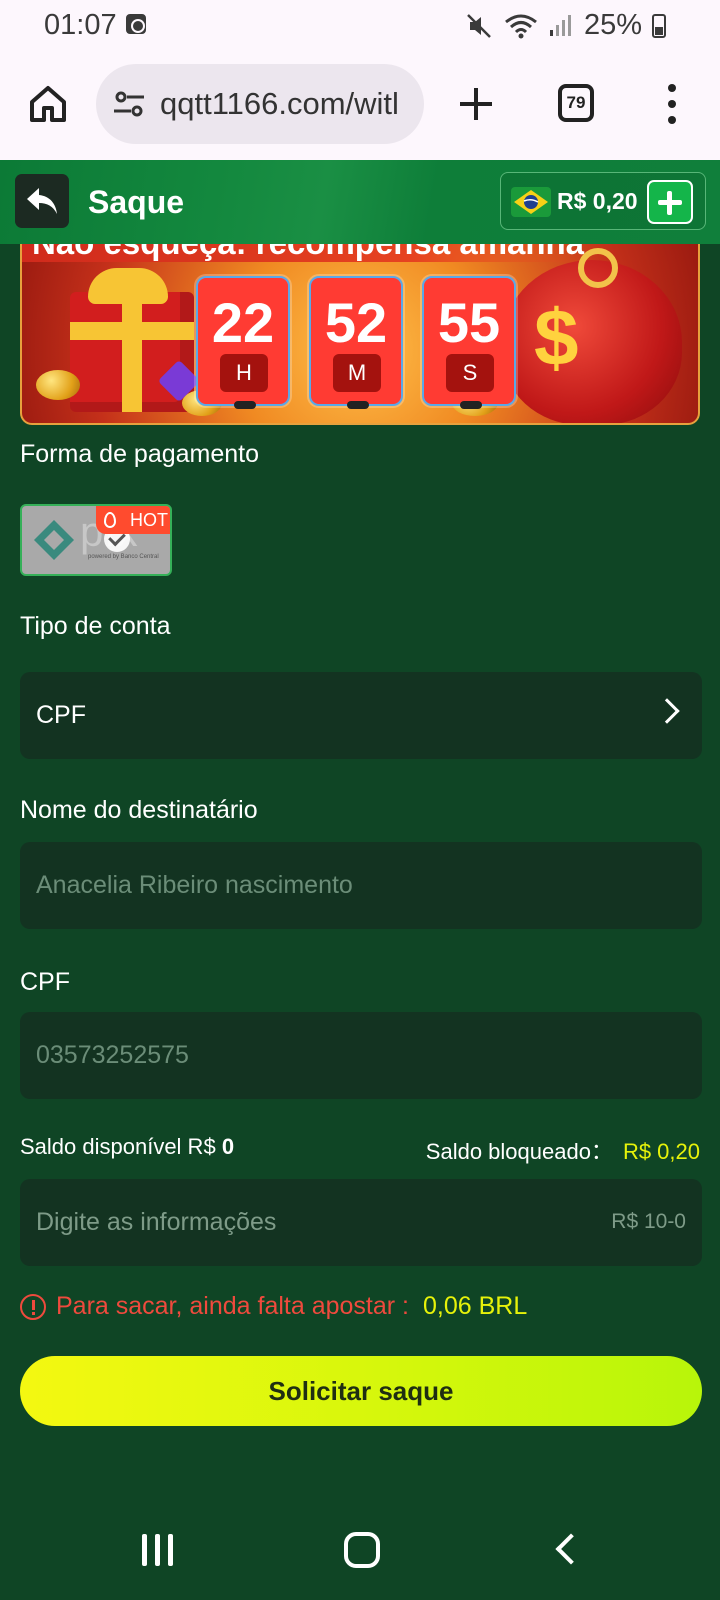 Image resolution: width=720 pixels, height=1600 pixels. Describe the element at coordinates (128, 286) in the screenshot. I see `gift-bow-image` at that location.